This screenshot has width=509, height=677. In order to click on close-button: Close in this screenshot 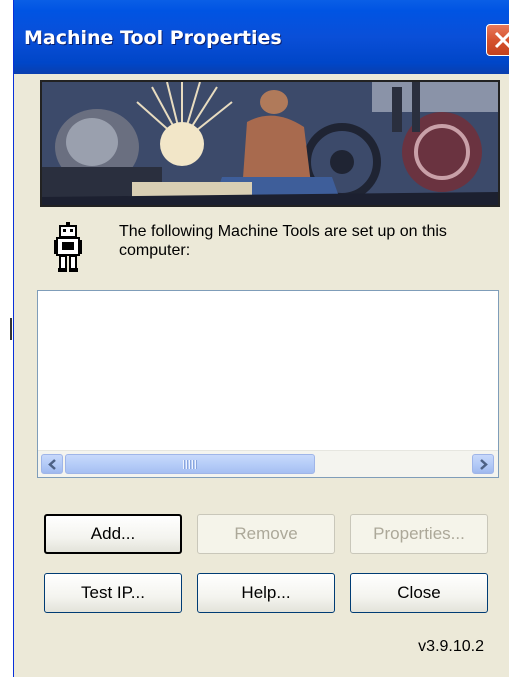, I will do `click(419, 593)`.